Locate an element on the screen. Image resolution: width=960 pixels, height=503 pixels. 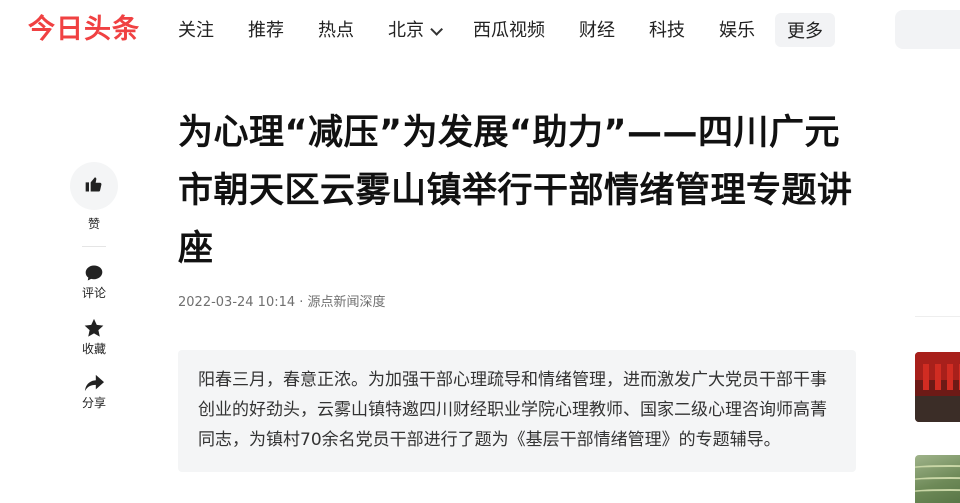
collect-label: 收藏 is located at coordinates (93, 349).